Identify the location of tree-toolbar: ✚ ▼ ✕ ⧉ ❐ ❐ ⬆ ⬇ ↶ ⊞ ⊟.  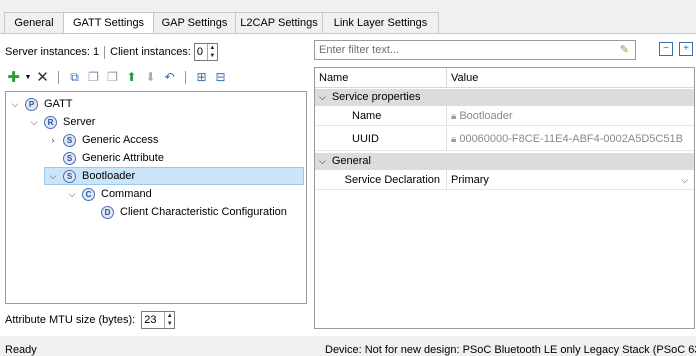
(117, 77).